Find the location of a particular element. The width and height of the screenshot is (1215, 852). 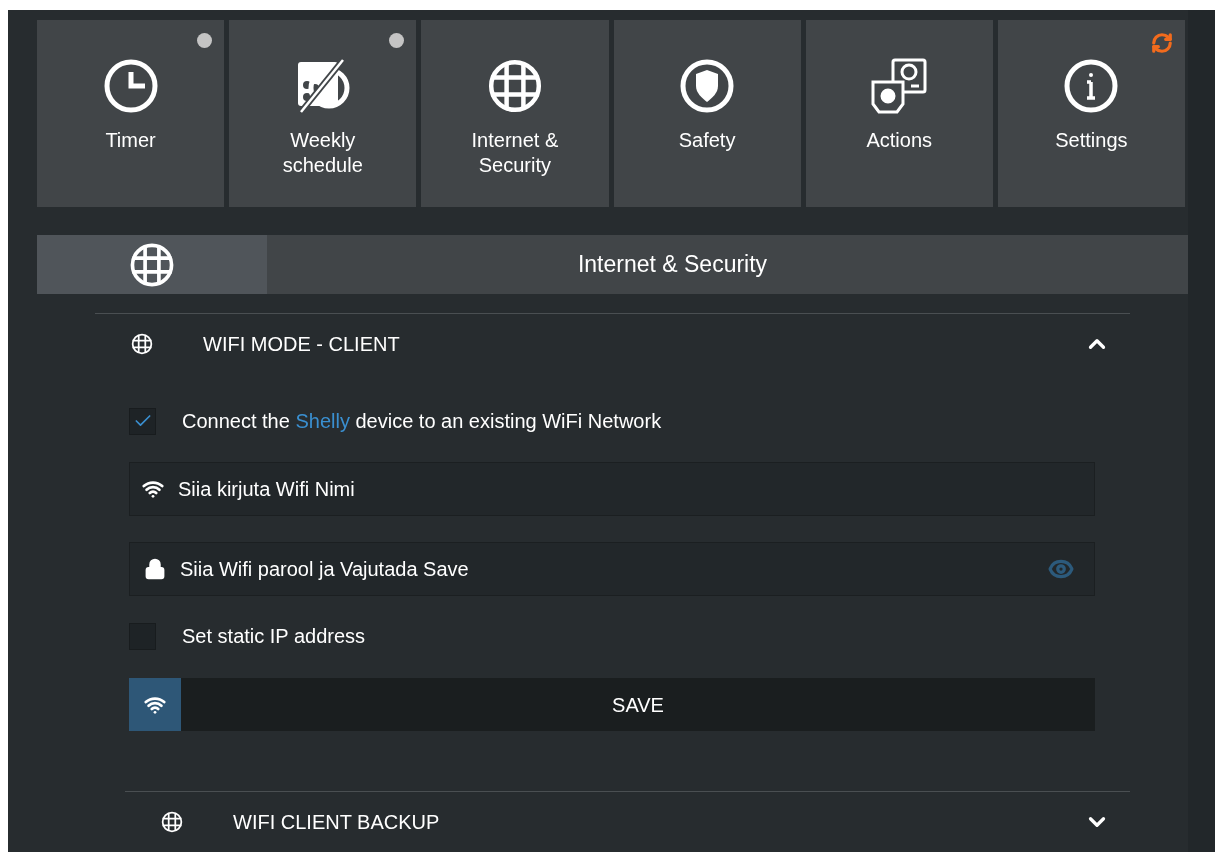

menu-tile: Internet & Security is located at coordinates (515, 113).